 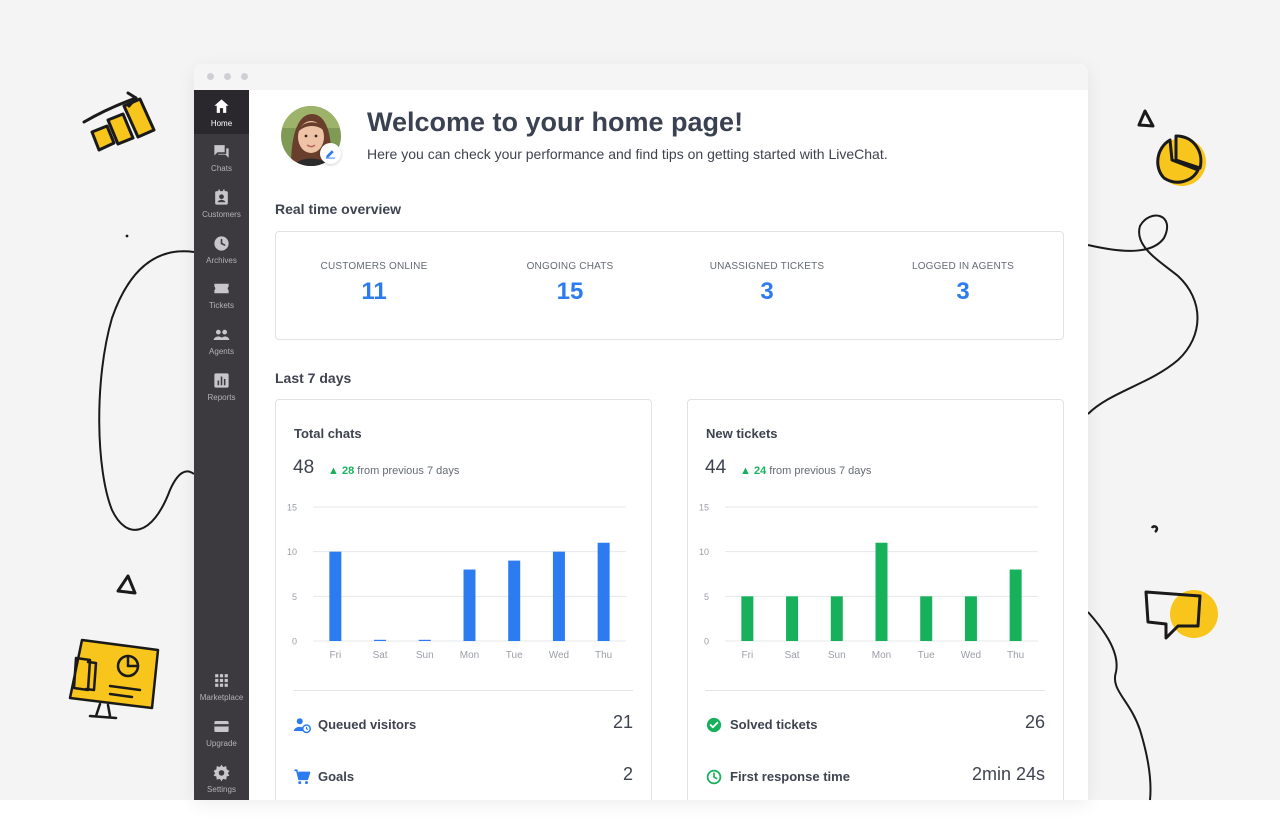 I want to click on metric-queued-visitors: Queued visitors 21, so click(x=463, y=724).